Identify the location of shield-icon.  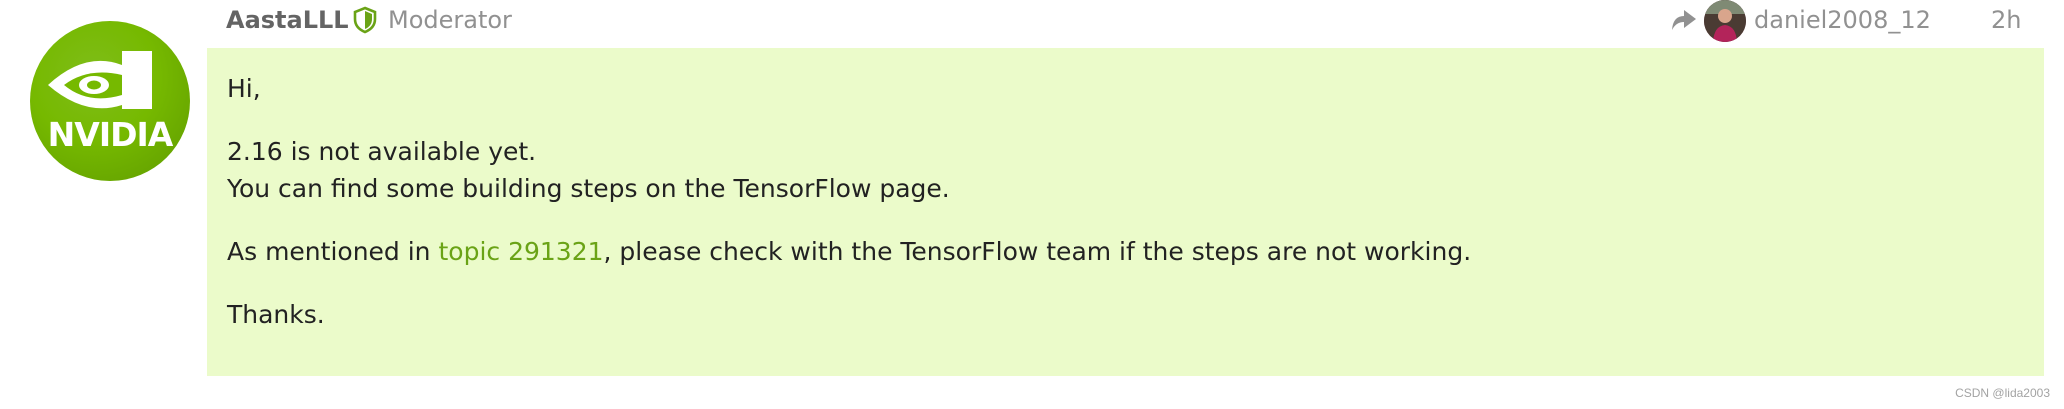
(365, 22).